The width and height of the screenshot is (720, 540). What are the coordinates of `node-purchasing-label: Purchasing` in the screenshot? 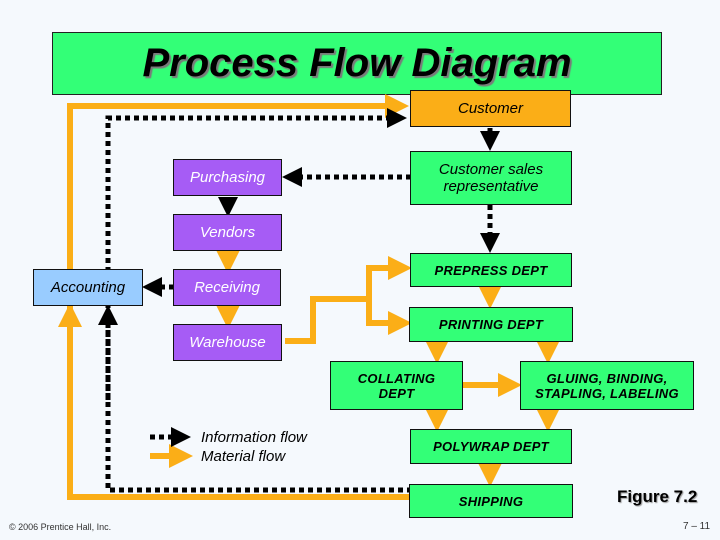 It's located at (227, 177).